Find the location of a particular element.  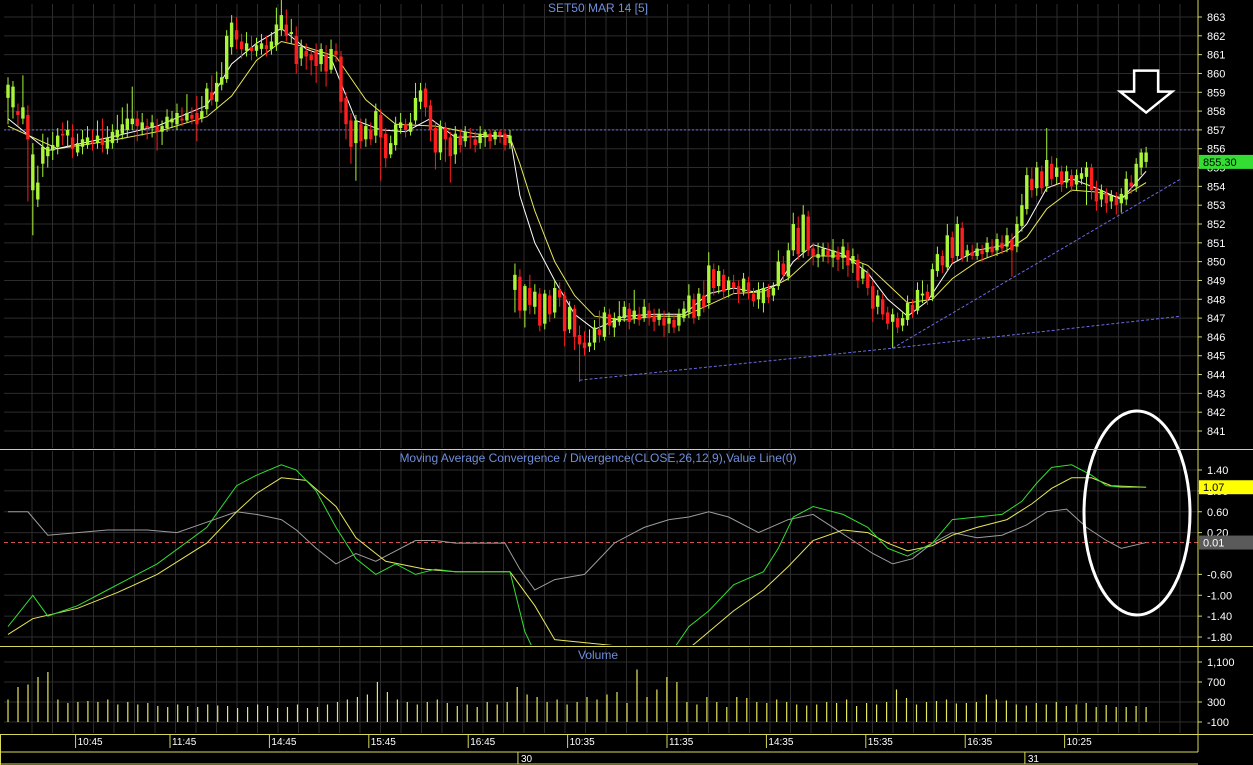

volume-tick-label: 700 is located at coordinates (1216, 683).